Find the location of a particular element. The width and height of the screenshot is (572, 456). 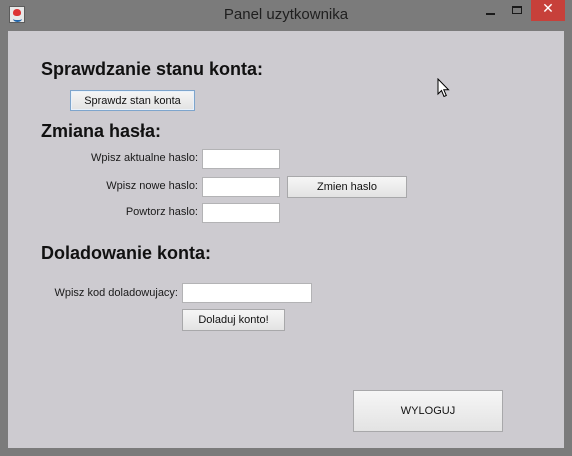

check-balance-button: Sprawdz stan konta is located at coordinates (132, 100).